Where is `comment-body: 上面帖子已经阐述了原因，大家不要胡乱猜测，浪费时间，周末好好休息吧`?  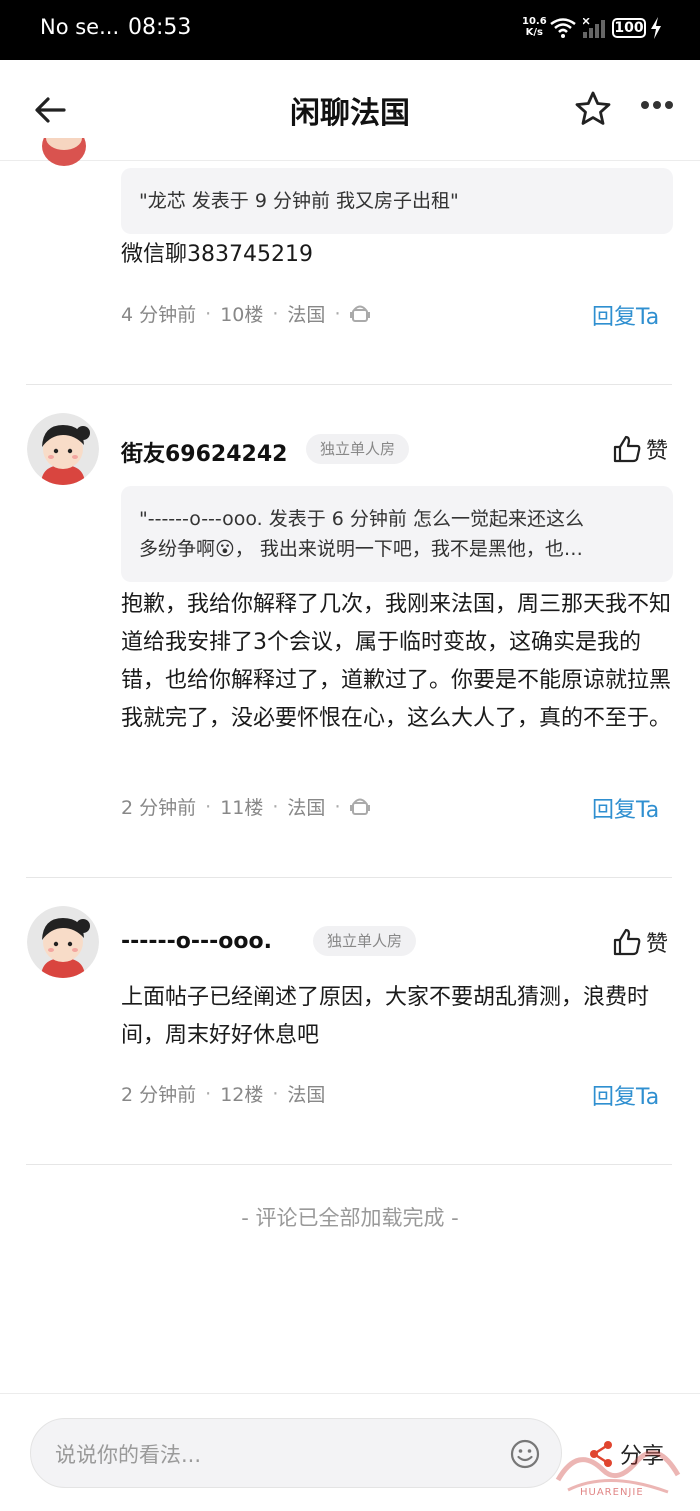 comment-body: 上面帖子已经阐述了原因，大家不要胡乱猜测，浪费时间，周末好好休息吧 is located at coordinates (385, 1016).